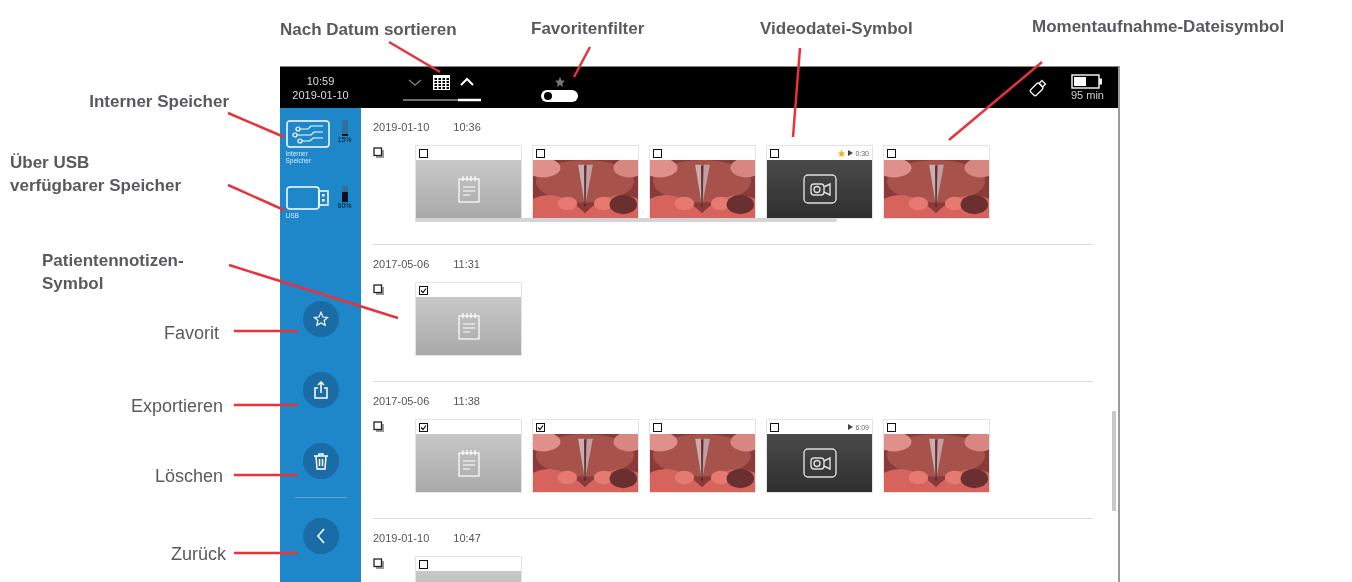 Image resolution: width=1352 pixels, height=582 pixels. Describe the element at coordinates (191, 333) in the screenshot. I see `callout-label: Favorit` at that location.